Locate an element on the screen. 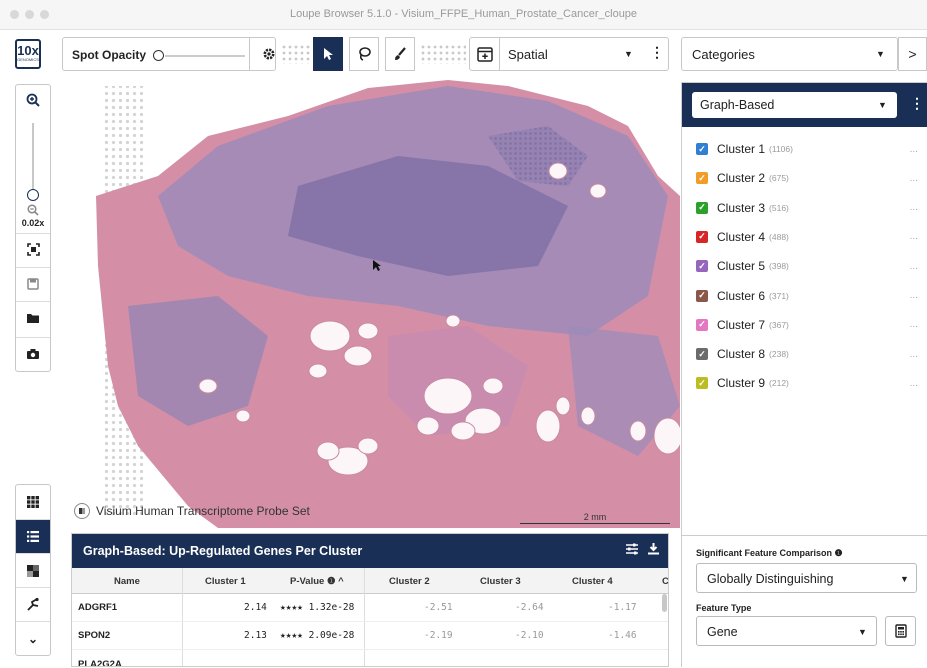  zoom-slider-track is located at coordinates (33, 158).